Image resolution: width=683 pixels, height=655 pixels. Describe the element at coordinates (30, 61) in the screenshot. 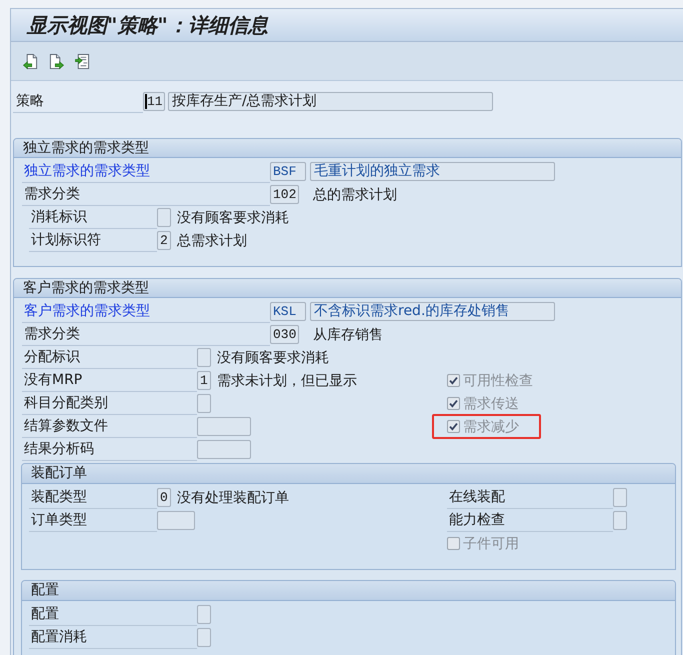

I see `page-left-arrow-icon` at that location.